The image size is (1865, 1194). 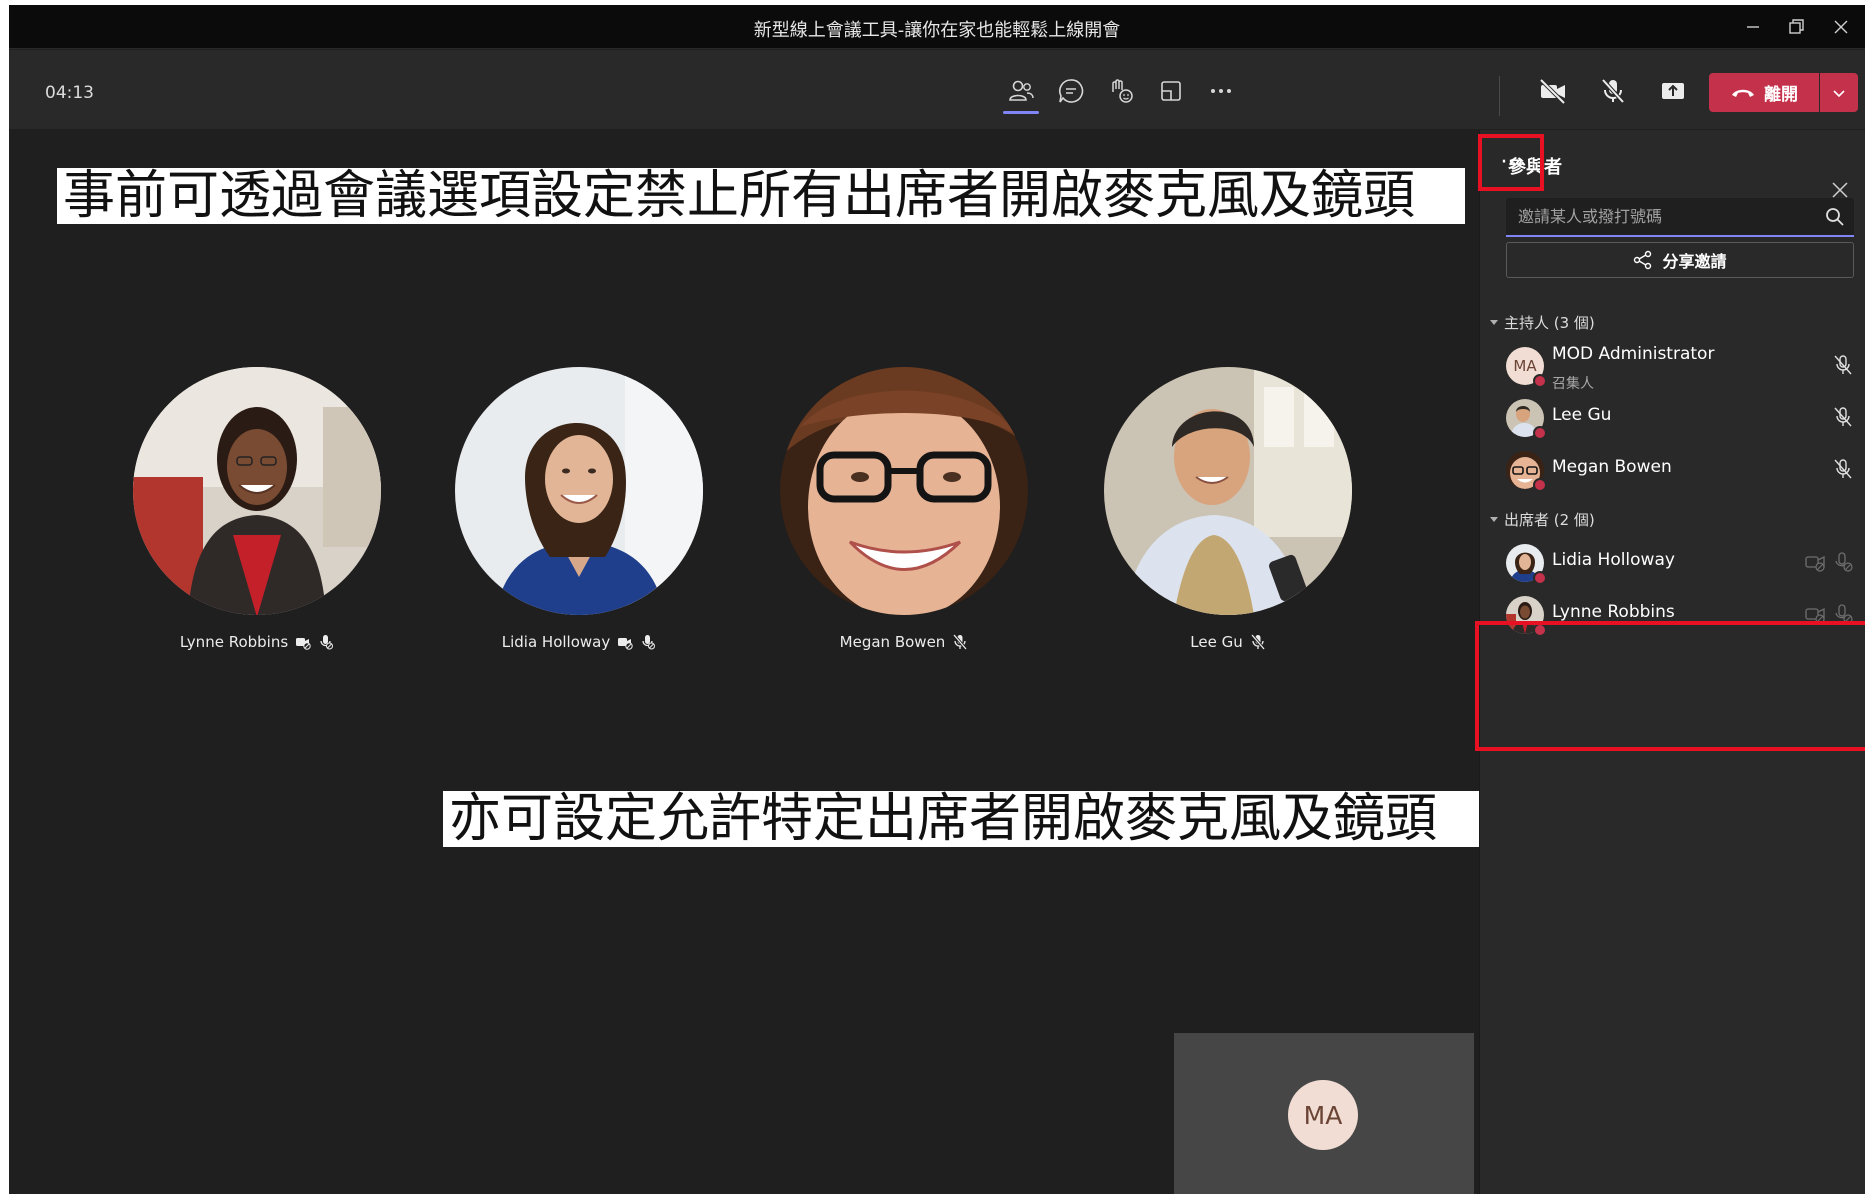 I want to click on leave-button: 離開, so click(x=1764, y=92).